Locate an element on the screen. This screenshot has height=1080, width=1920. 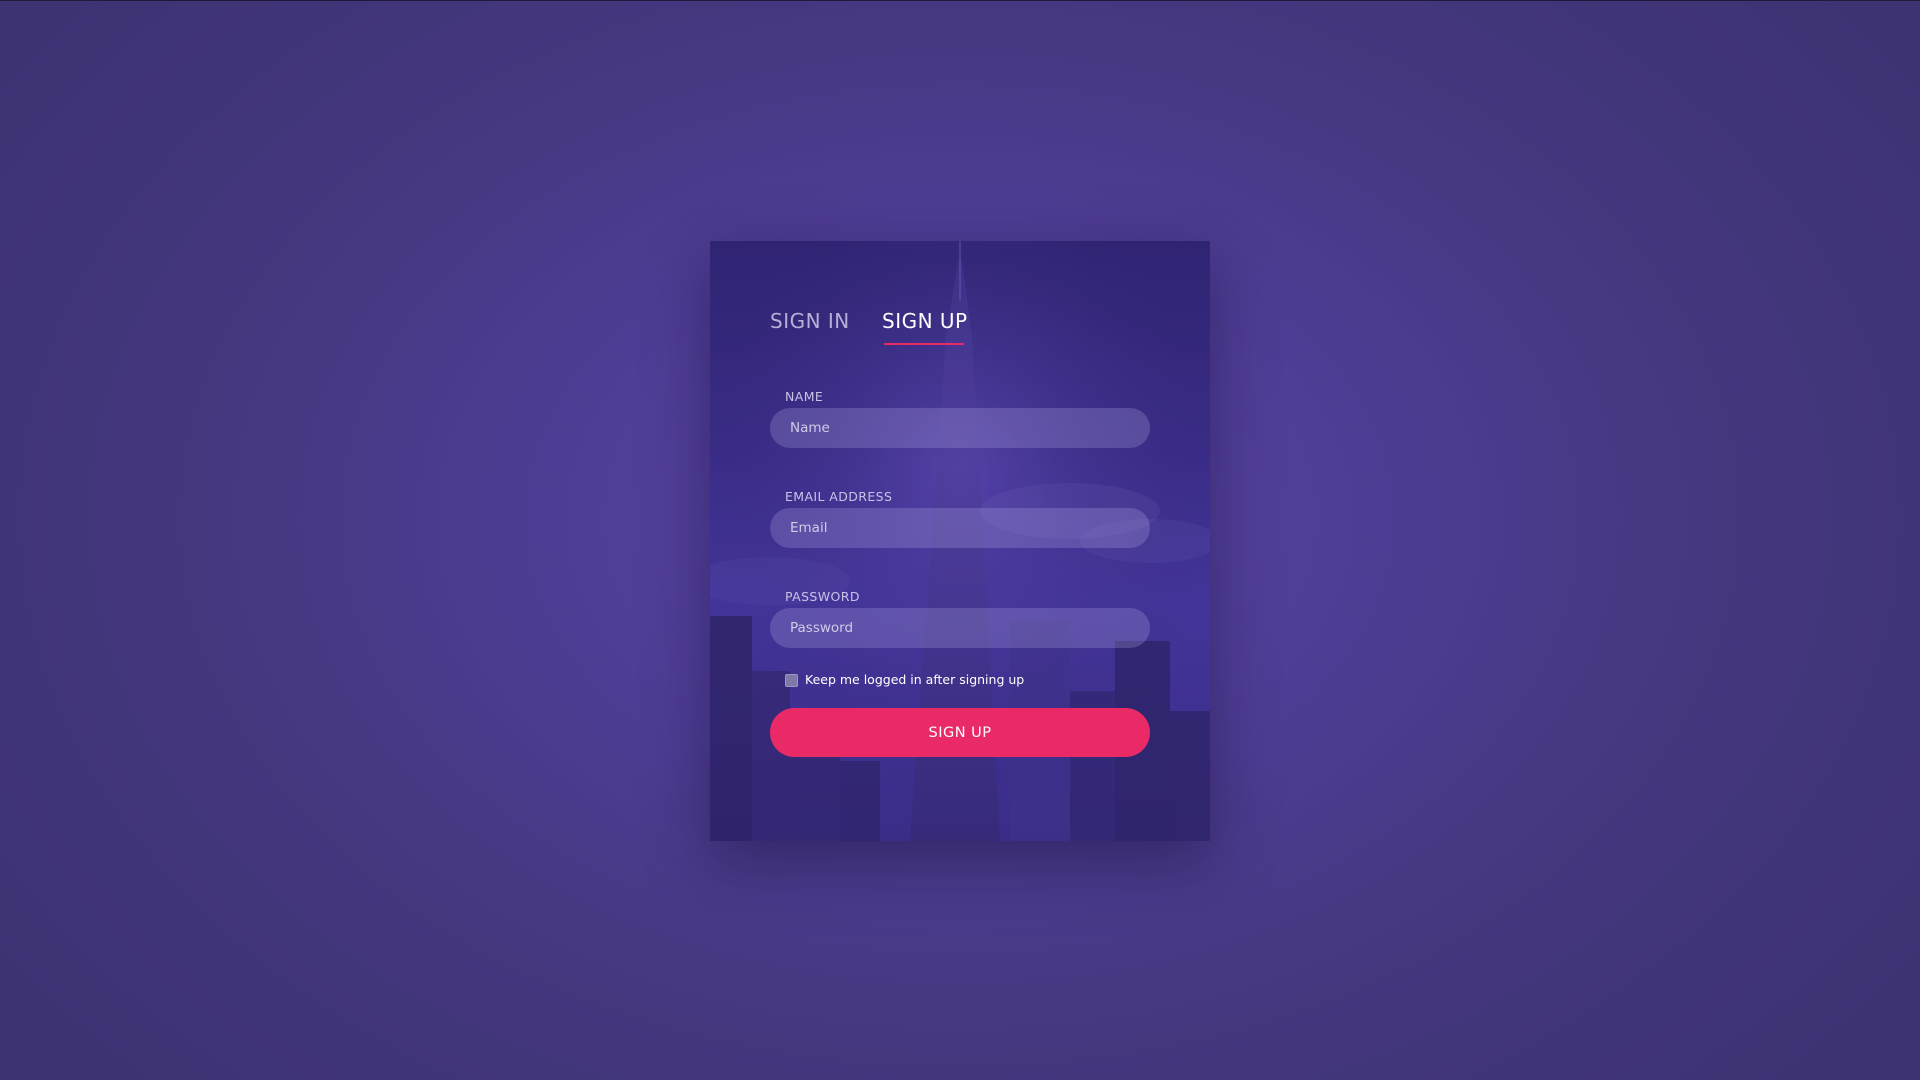
top-border-line is located at coordinates (960, 0).